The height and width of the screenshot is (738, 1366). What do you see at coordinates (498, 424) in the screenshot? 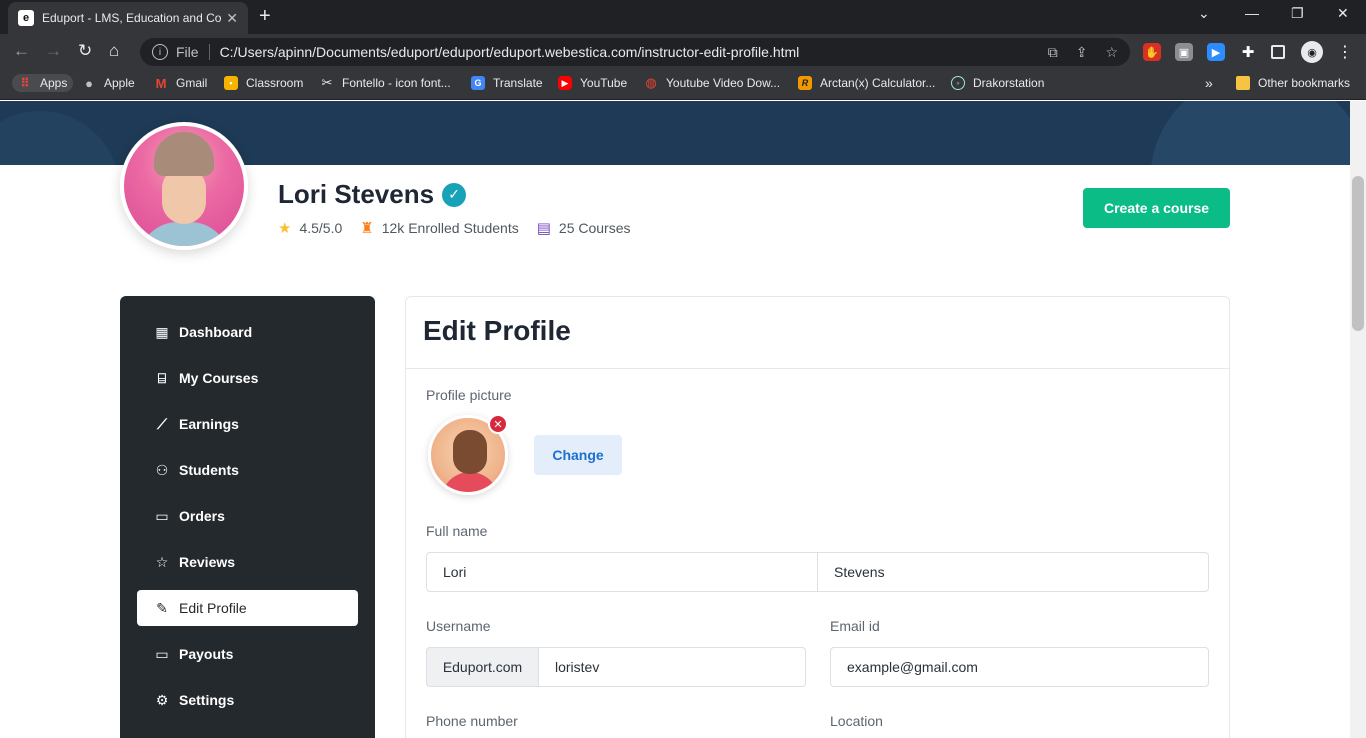
I see `remove-picture-icon: ✕` at bounding box center [498, 424].